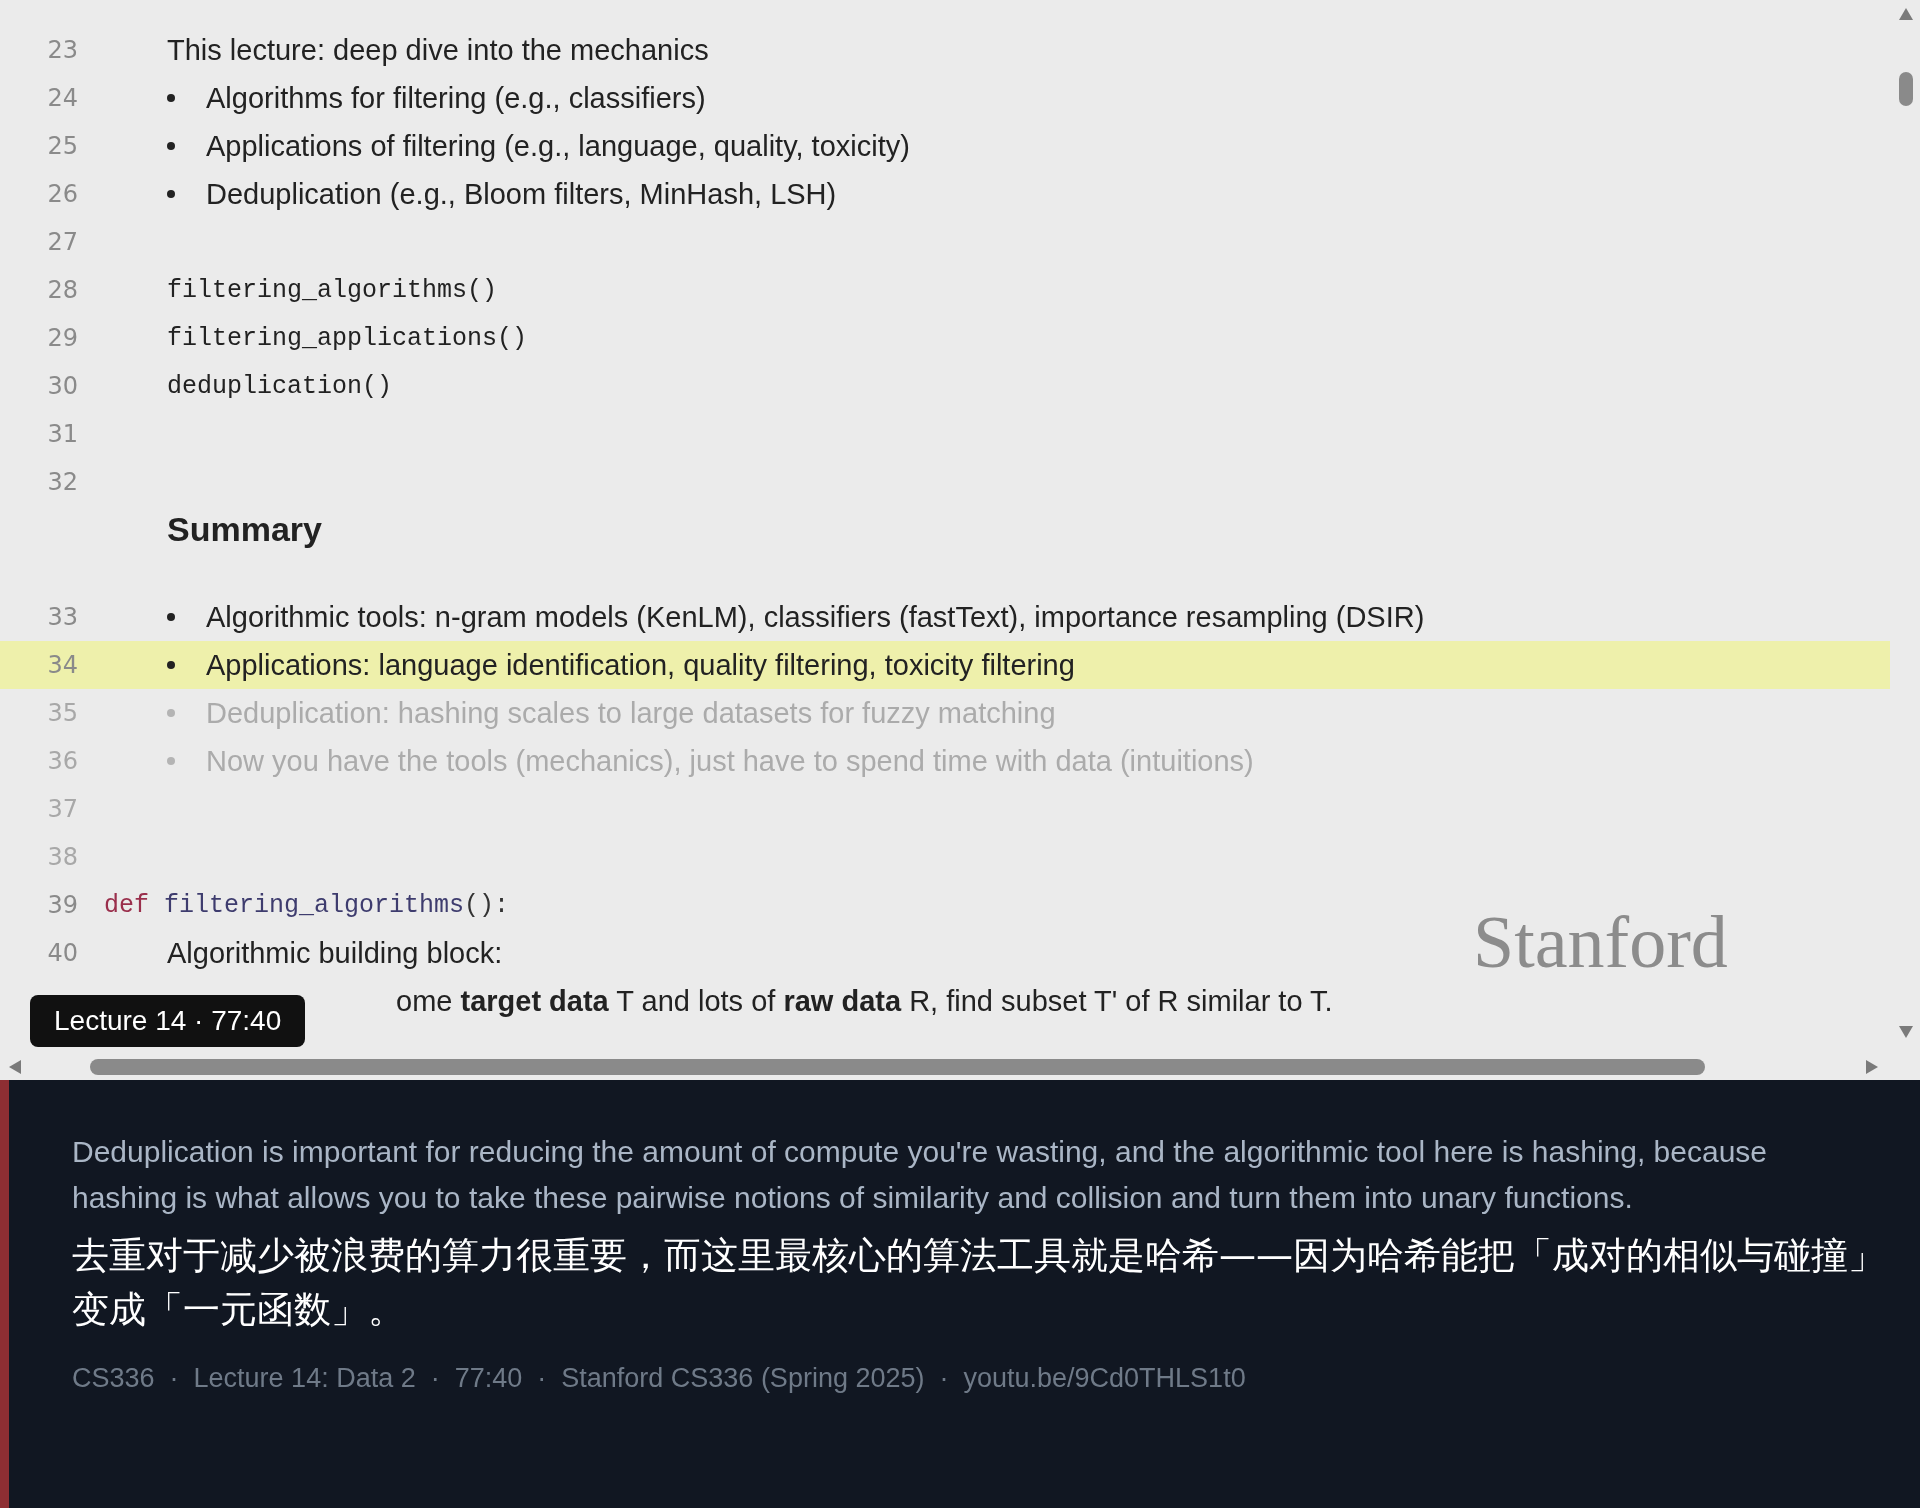 This screenshot has width=1920, height=1508. I want to click on line-number: 23, so click(62, 50).